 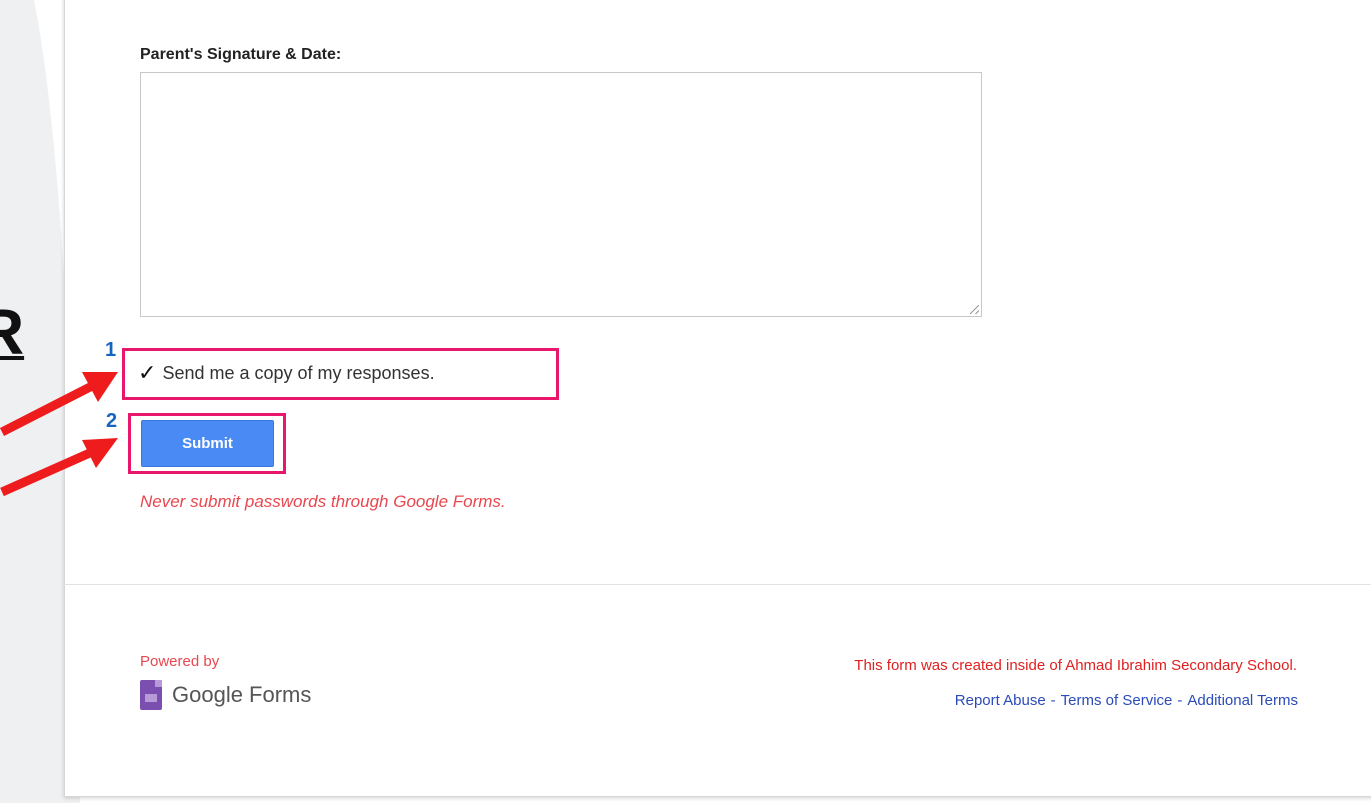 What do you see at coordinates (1000, 700) in the screenshot?
I see `report-abuse-link: Report Abuse` at bounding box center [1000, 700].